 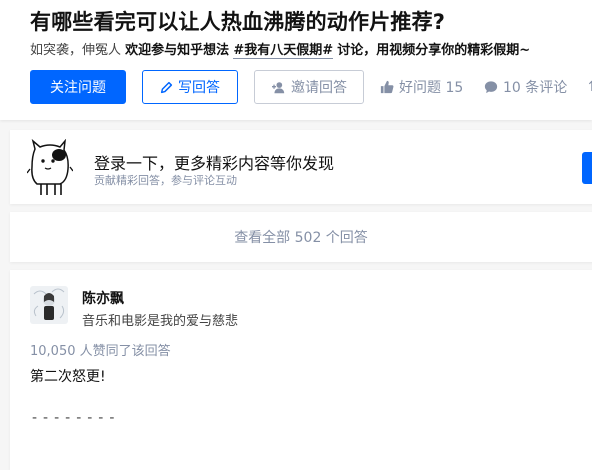 I want to click on view-all-answers-card: 查看全部 502 个回答, so click(x=301, y=237).